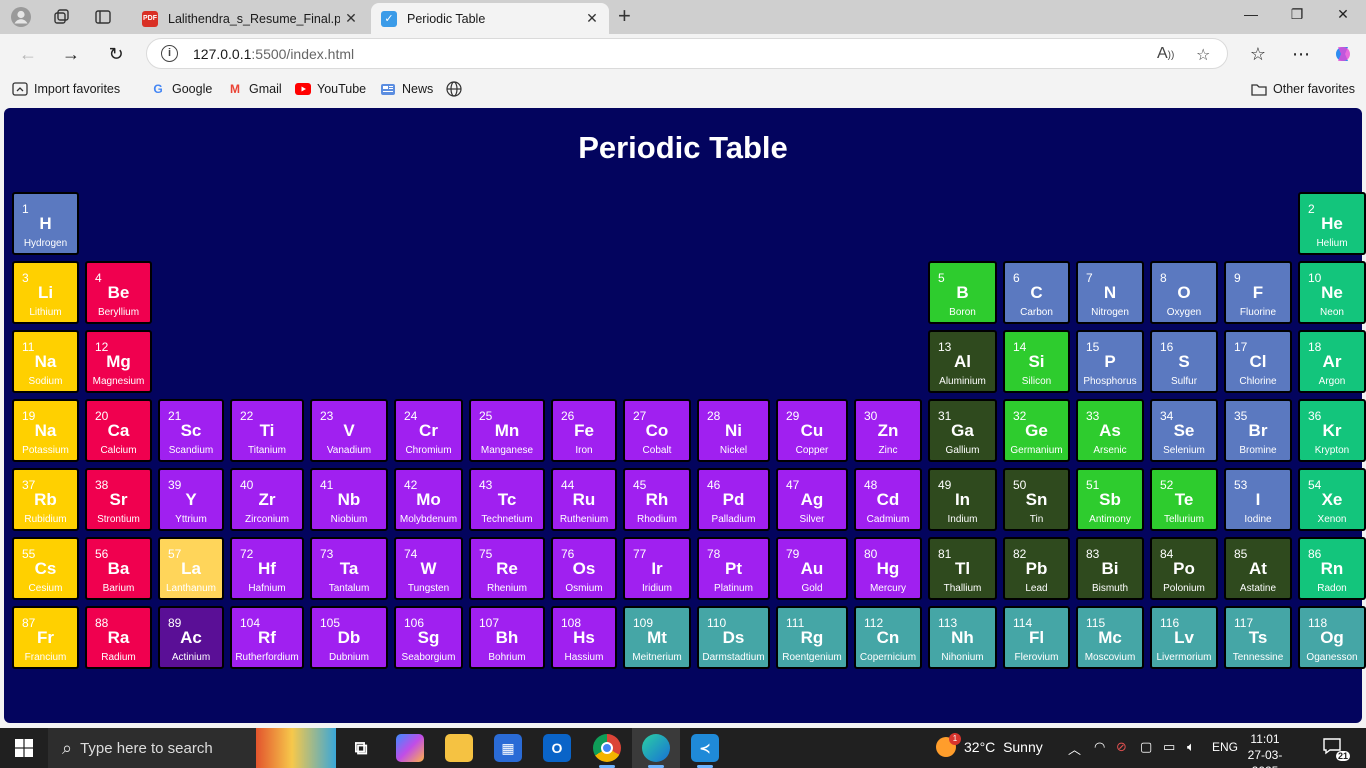 Image resolution: width=1366 pixels, height=768 pixels. What do you see at coordinates (428, 499) in the screenshot?
I see `element-tile-molybdenum: 42 Mo Molybdenum` at bounding box center [428, 499].